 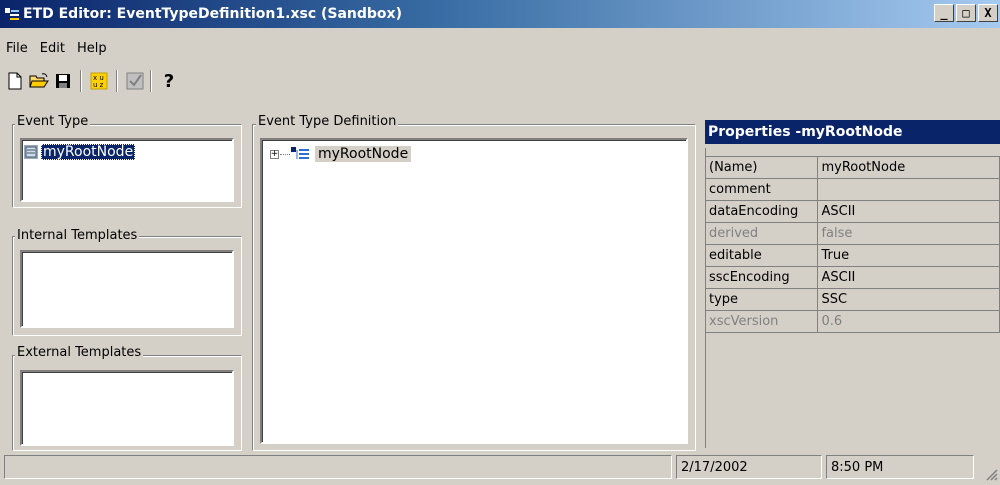 What do you see at coordinates (274, 154) in the screenshot?
I see `tree-expander: +` at bounding box center [274, 154].